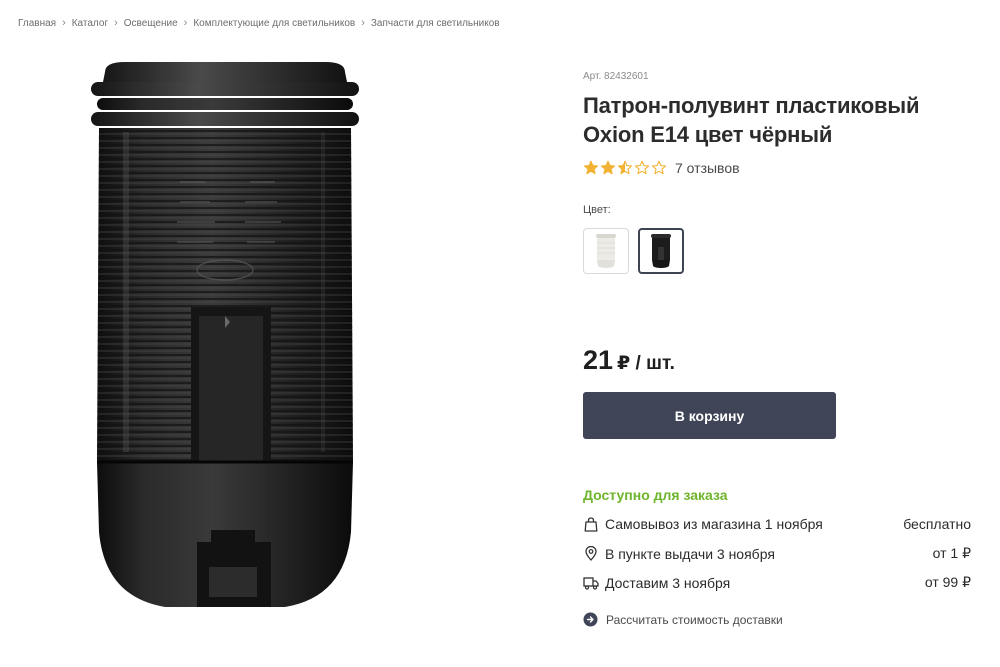  What do you see at coordinates (951, 553) in the screenshot?
I see `delivery-price: от 1 ₽` at bounding box center [951, 553].